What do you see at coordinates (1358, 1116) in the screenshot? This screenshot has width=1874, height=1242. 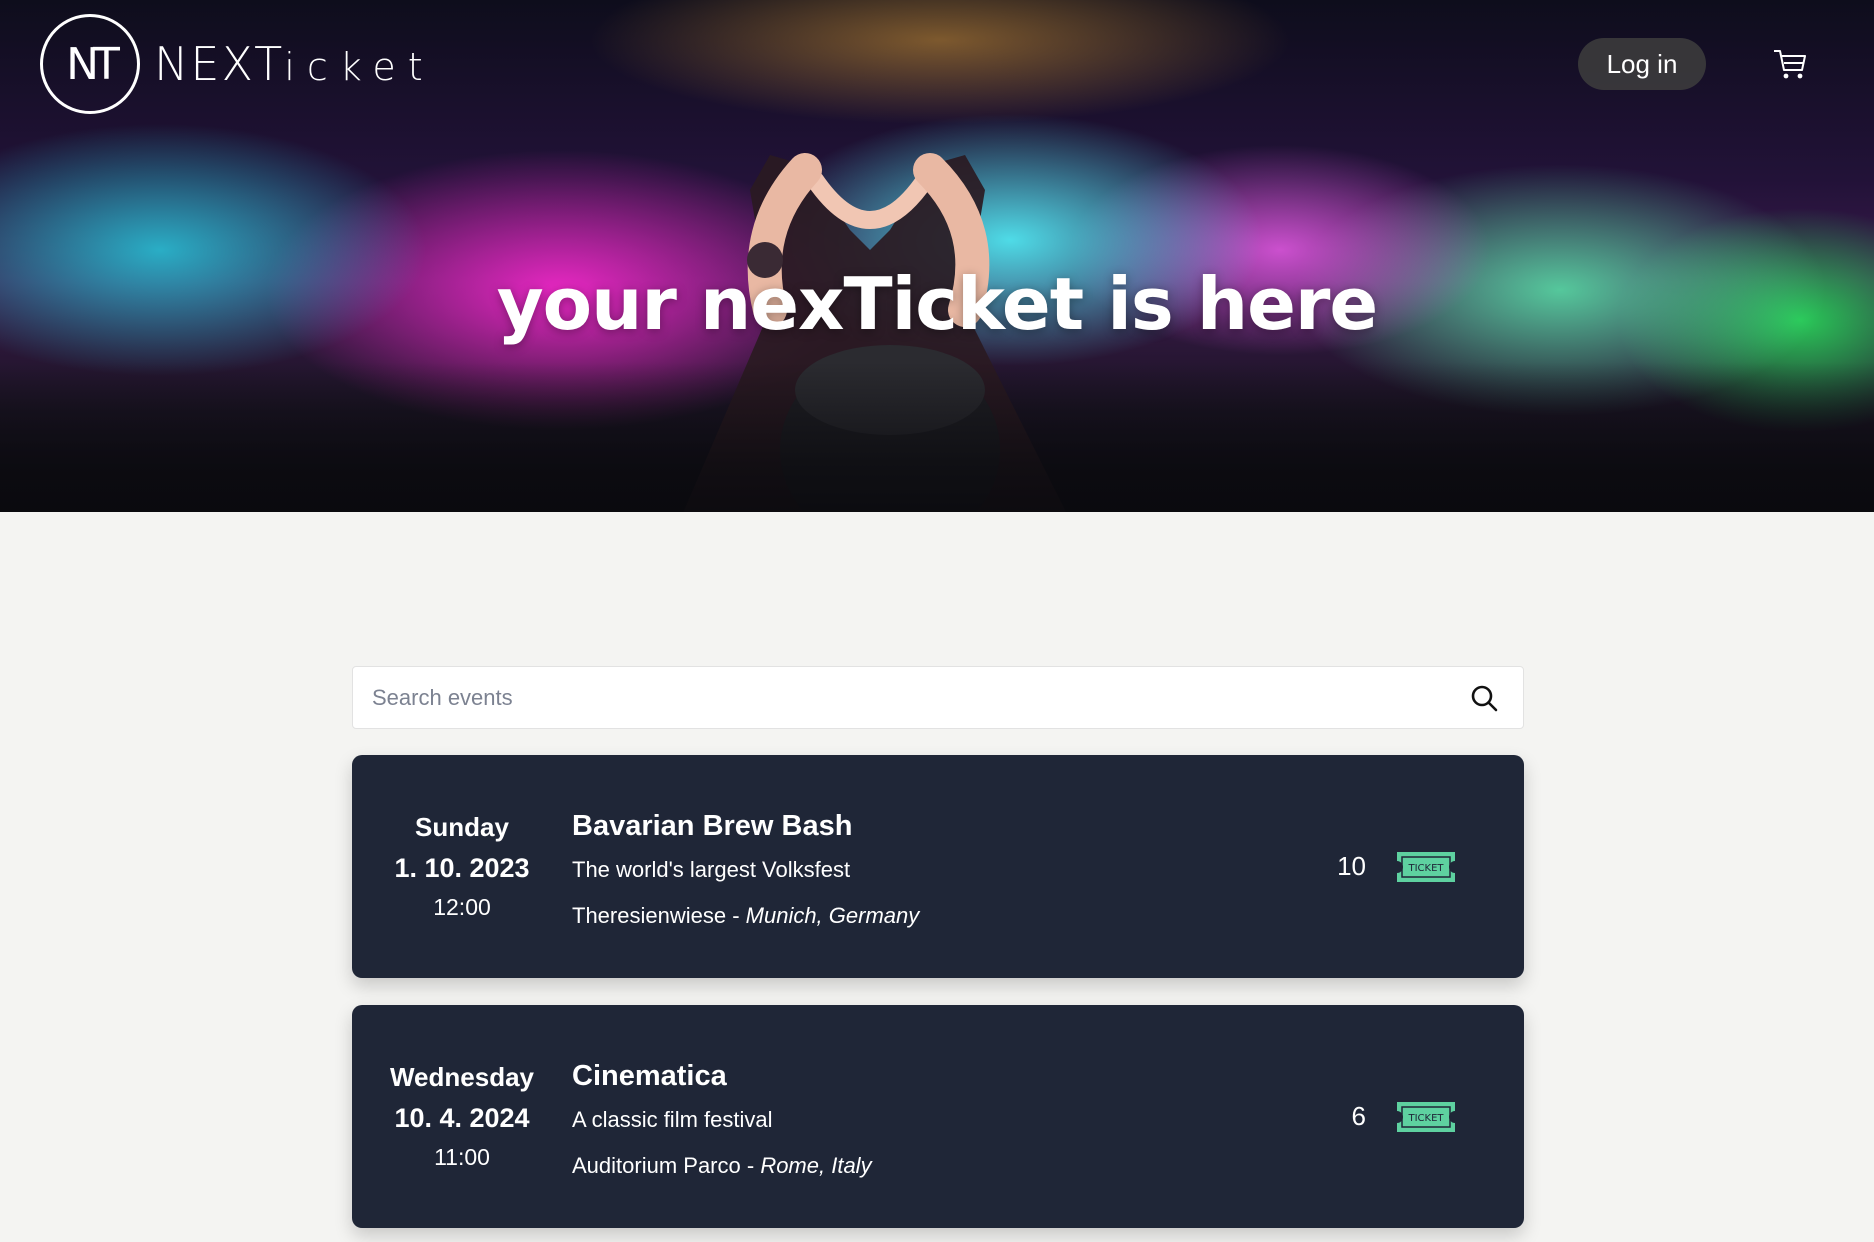 I see `ticket-count: 6` at bounding box center [1358, 1116].